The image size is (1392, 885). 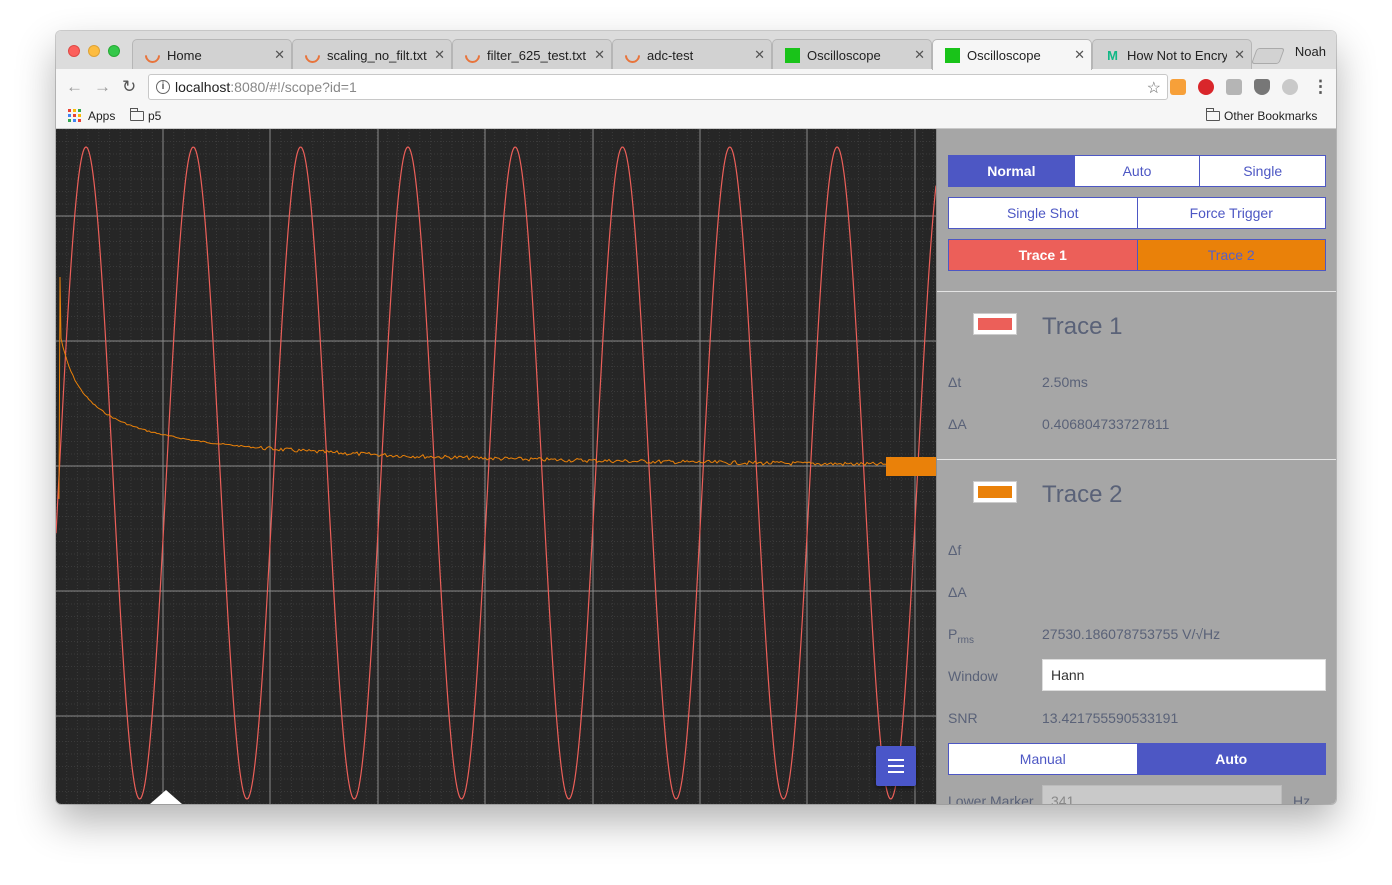 I want to click on window-label: Window, so click(x=973, y=676).